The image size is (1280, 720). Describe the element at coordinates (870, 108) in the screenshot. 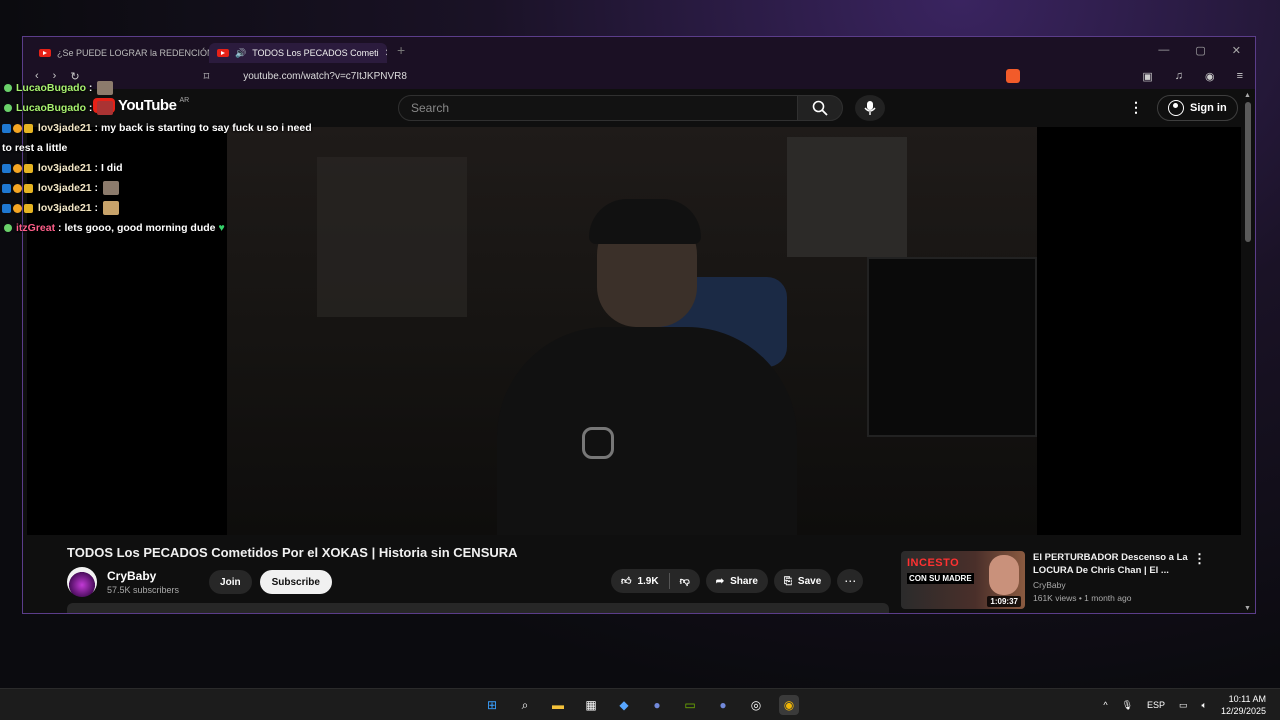

I see `voice-search-button` at that location.